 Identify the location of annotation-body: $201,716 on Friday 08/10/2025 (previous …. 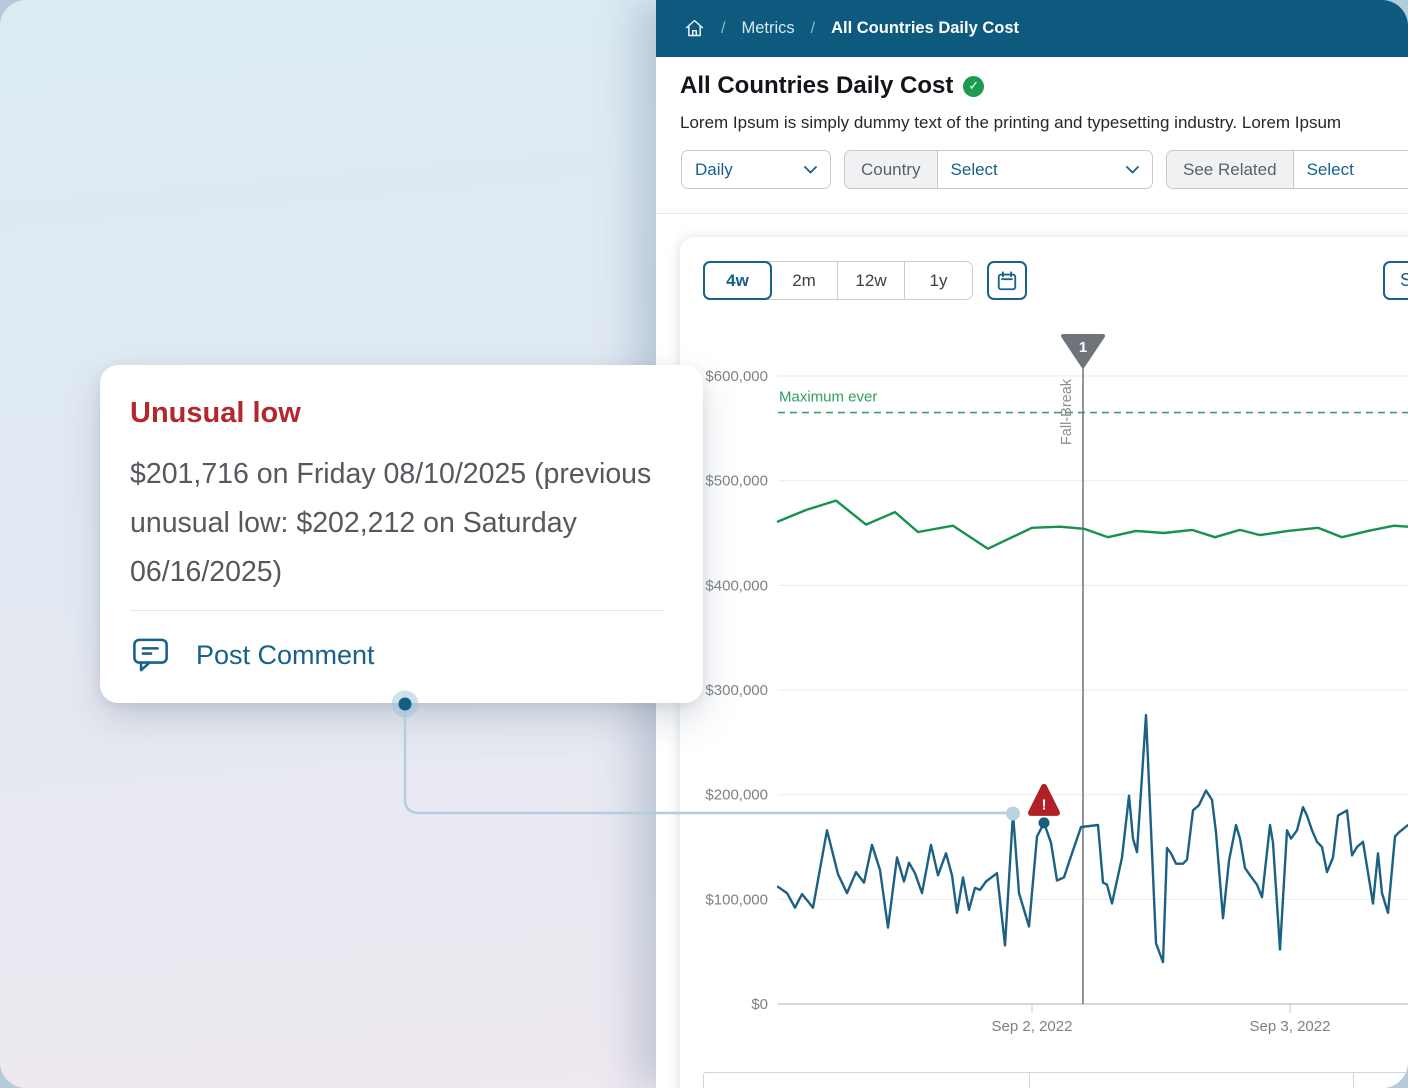
(391, 523).